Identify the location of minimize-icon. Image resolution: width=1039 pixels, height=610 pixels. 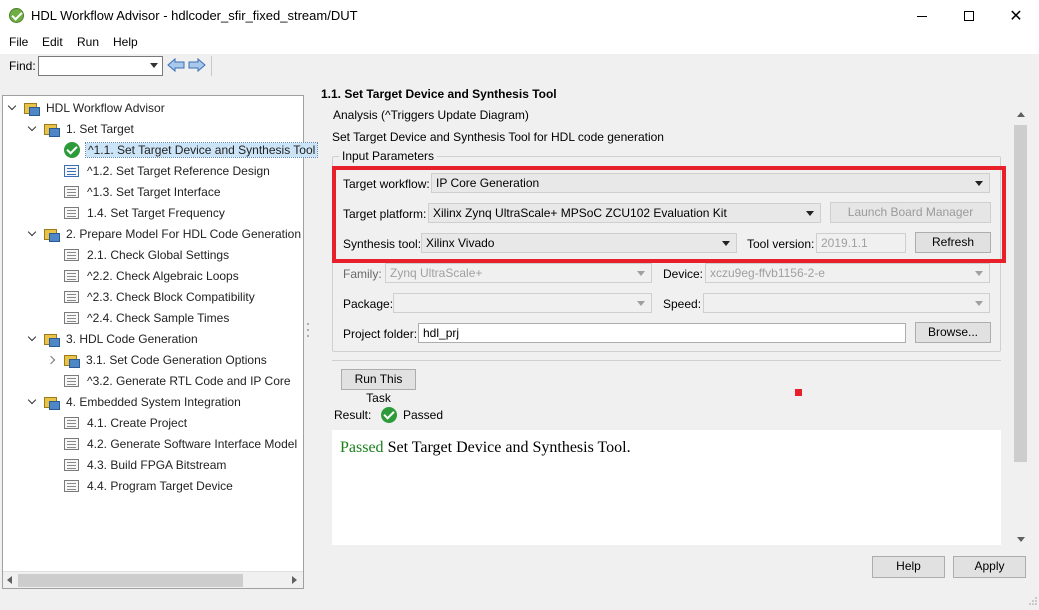
(922, 16).